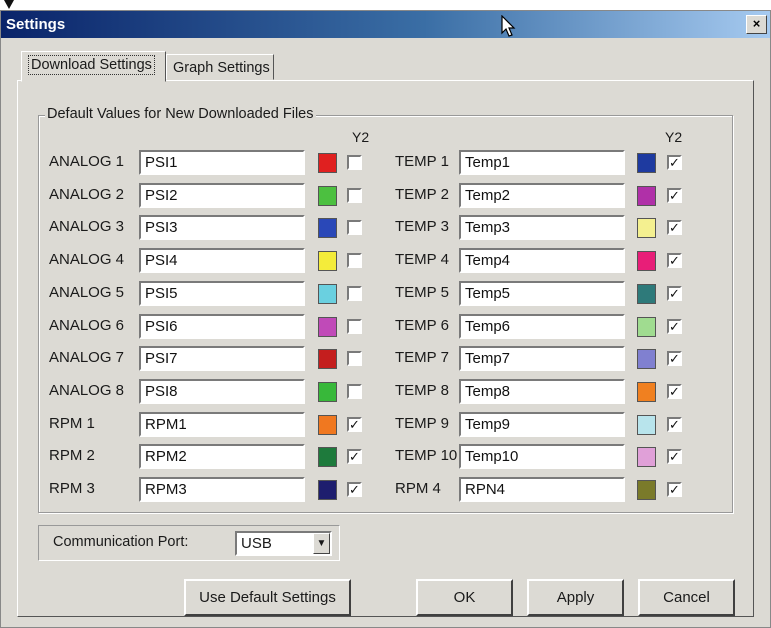  I want to click on use-default-settings-button: Use Default Settings, so click(267, 597).